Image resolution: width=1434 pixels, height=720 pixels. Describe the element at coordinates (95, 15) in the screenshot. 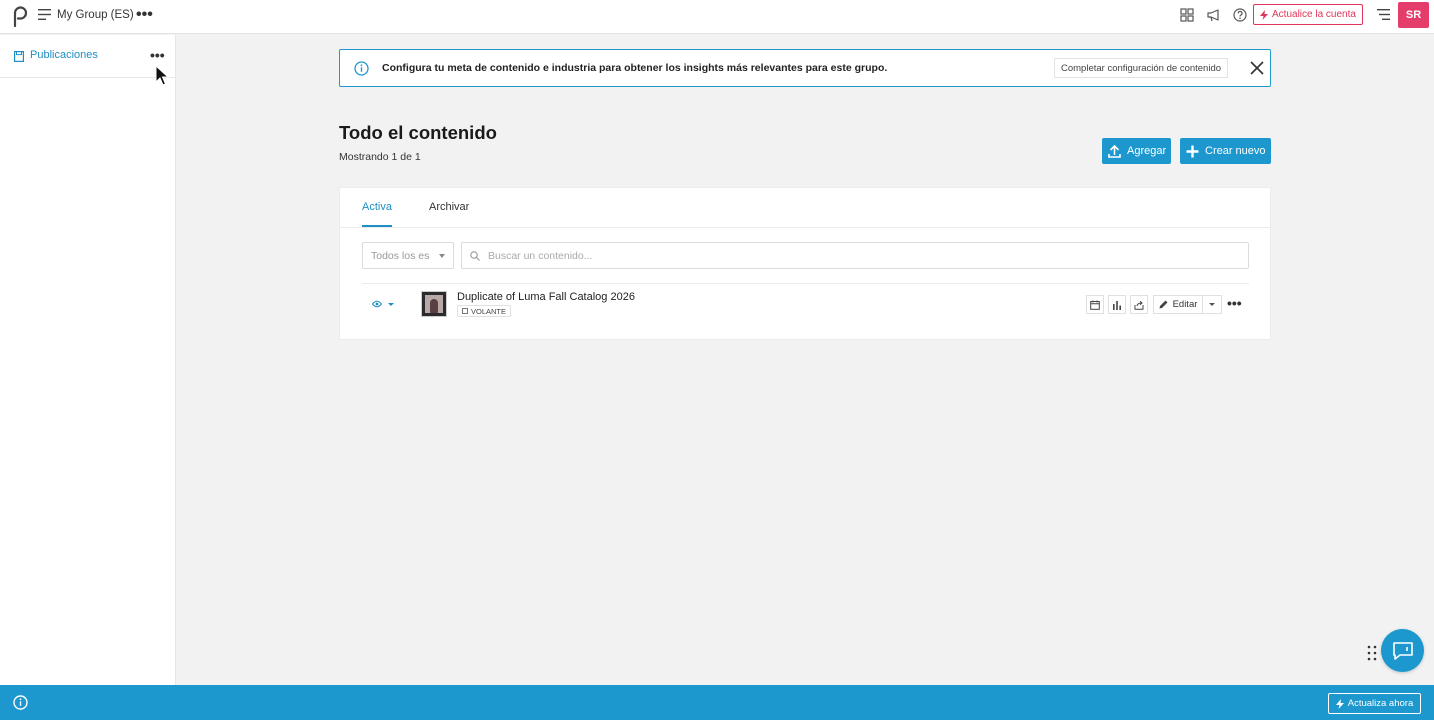

I see `group-name: My Group (ES)` at that location.